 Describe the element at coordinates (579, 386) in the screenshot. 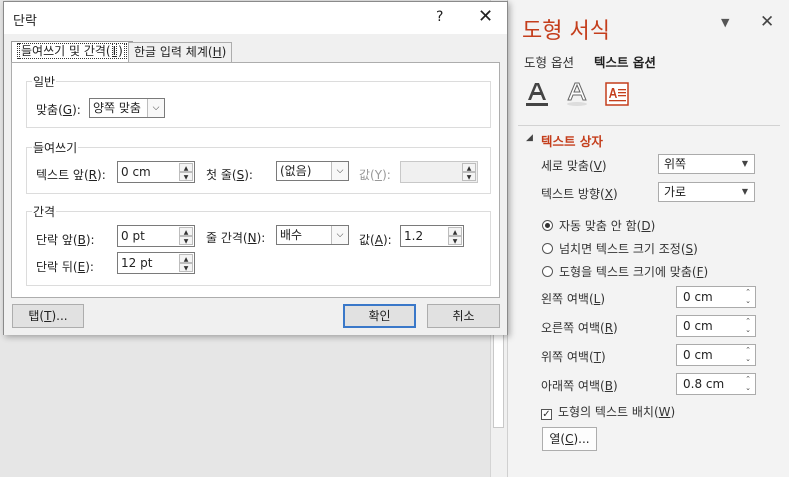

I see `bottom-margin-label: 아래쪽 여백(B)` at that location.